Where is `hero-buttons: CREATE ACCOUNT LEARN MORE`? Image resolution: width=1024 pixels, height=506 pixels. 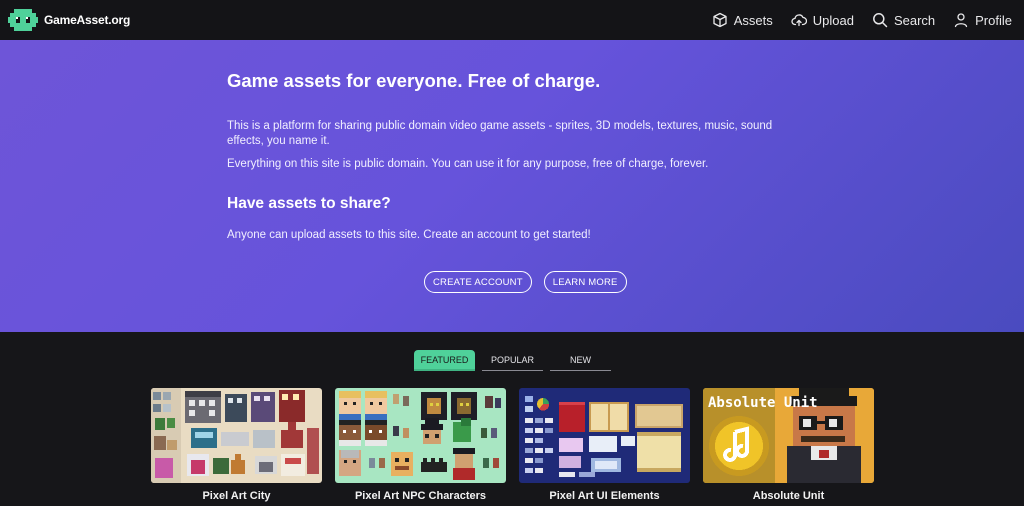 hero-buttons: CREATE ACCOUNT LEARN MORE is located at coordinates (525, 282).